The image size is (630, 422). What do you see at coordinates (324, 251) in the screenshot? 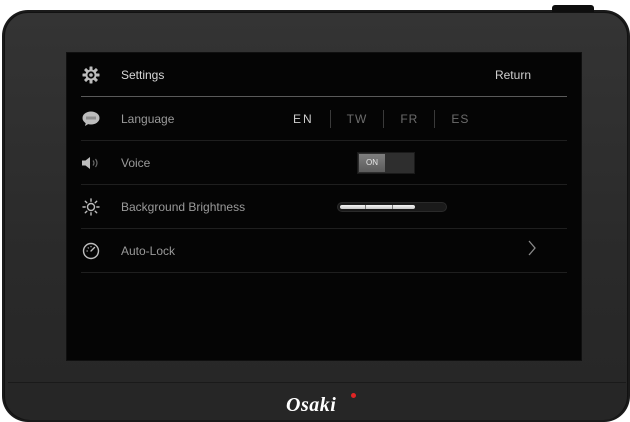
I see `setting-row-autolock: Auto-Lock` at bounding box center [324, 251].